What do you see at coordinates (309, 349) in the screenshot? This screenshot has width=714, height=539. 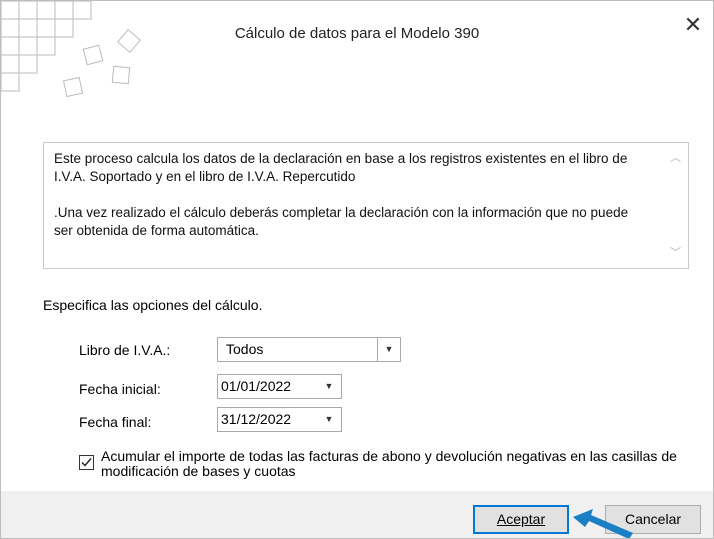 I see `libro-select: Todos ▼` at bounding box center [309, 349].